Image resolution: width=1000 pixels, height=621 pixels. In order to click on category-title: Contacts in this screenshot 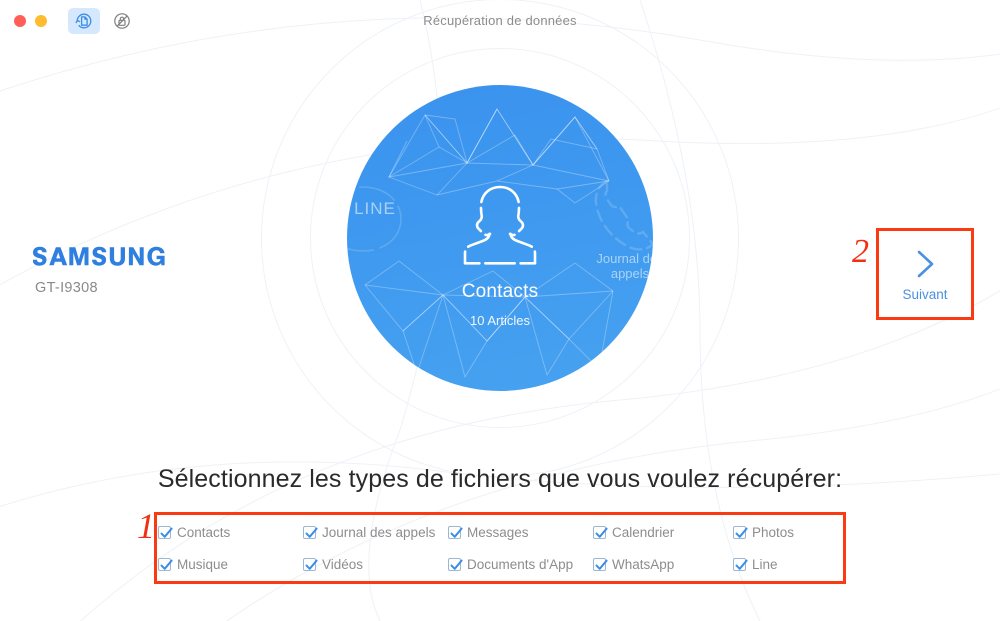, I will do `click(500, 291)`.